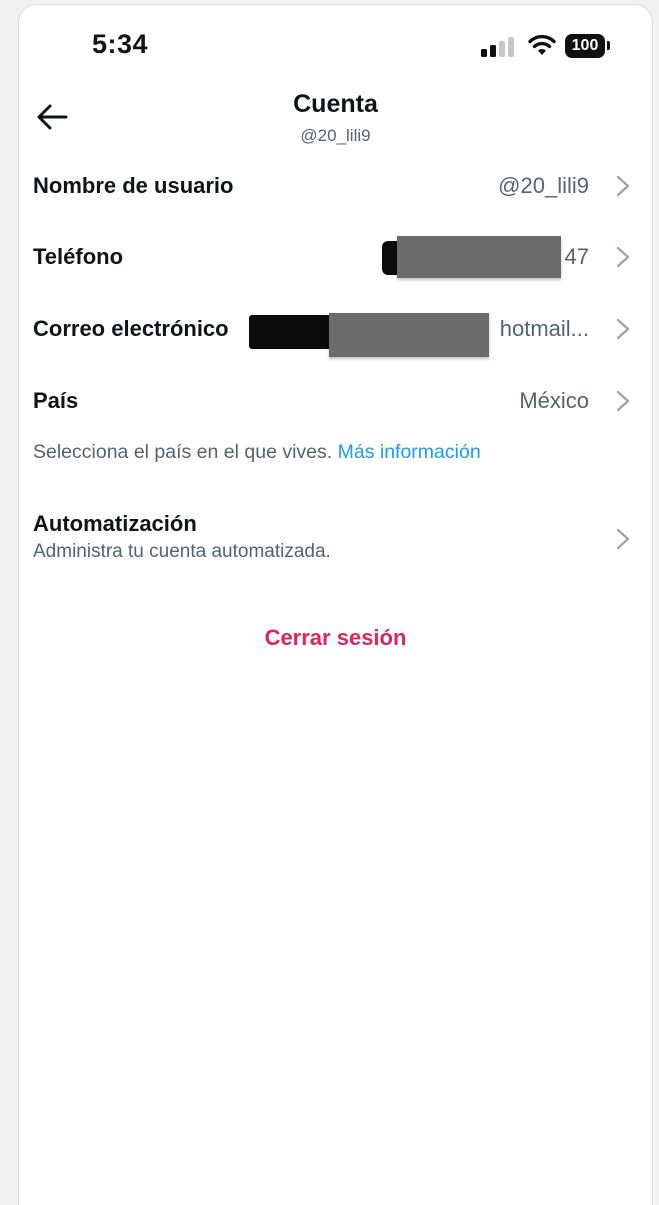  I want to click on page-subtitle: @20_lili9, so click(335, 135).